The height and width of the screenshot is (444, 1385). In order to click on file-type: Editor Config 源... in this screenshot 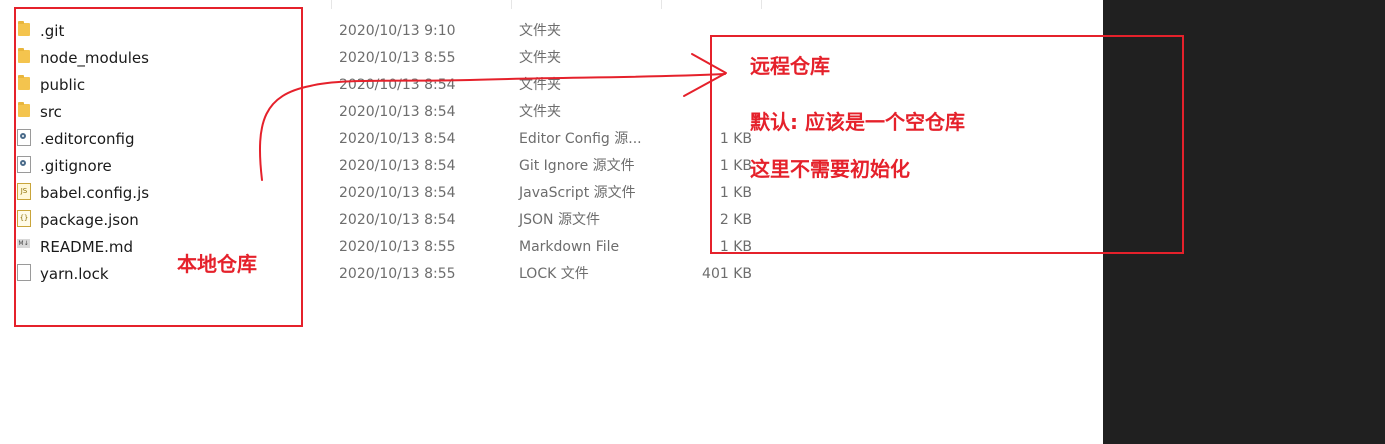, I will do `click(580, 139)`.